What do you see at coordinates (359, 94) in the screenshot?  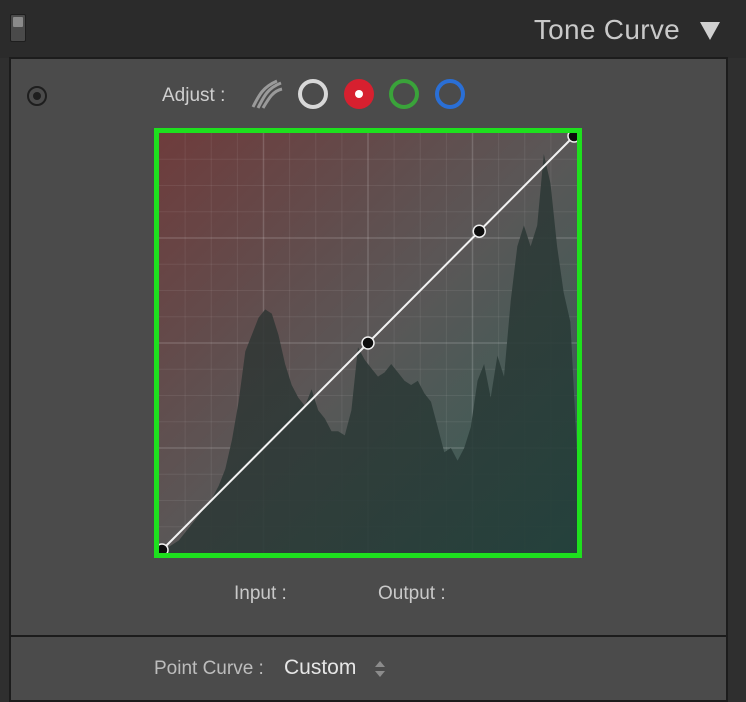 I see `circle-red-icon` at bounding box center [359, 94].